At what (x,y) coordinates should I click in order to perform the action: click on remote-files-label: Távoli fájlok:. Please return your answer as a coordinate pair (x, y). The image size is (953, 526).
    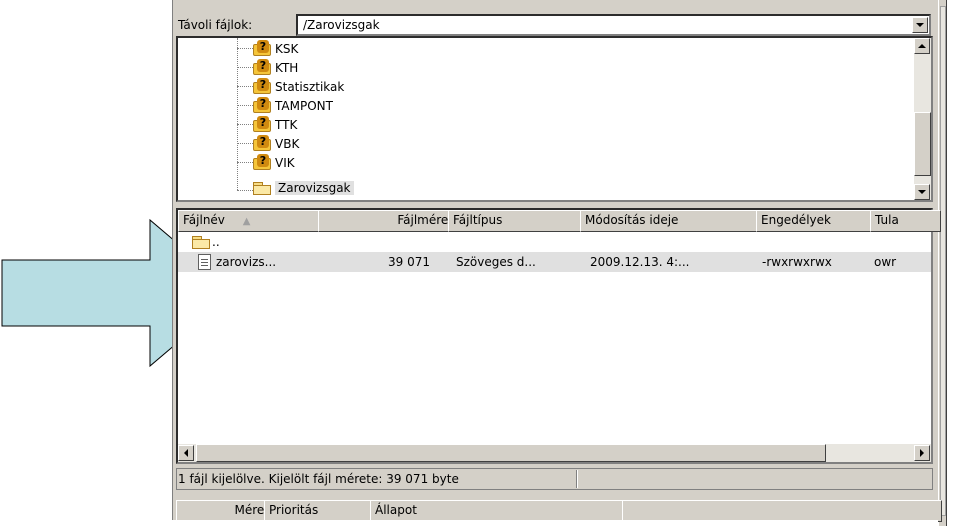
    Looking at the image, I should click on (215, 25).